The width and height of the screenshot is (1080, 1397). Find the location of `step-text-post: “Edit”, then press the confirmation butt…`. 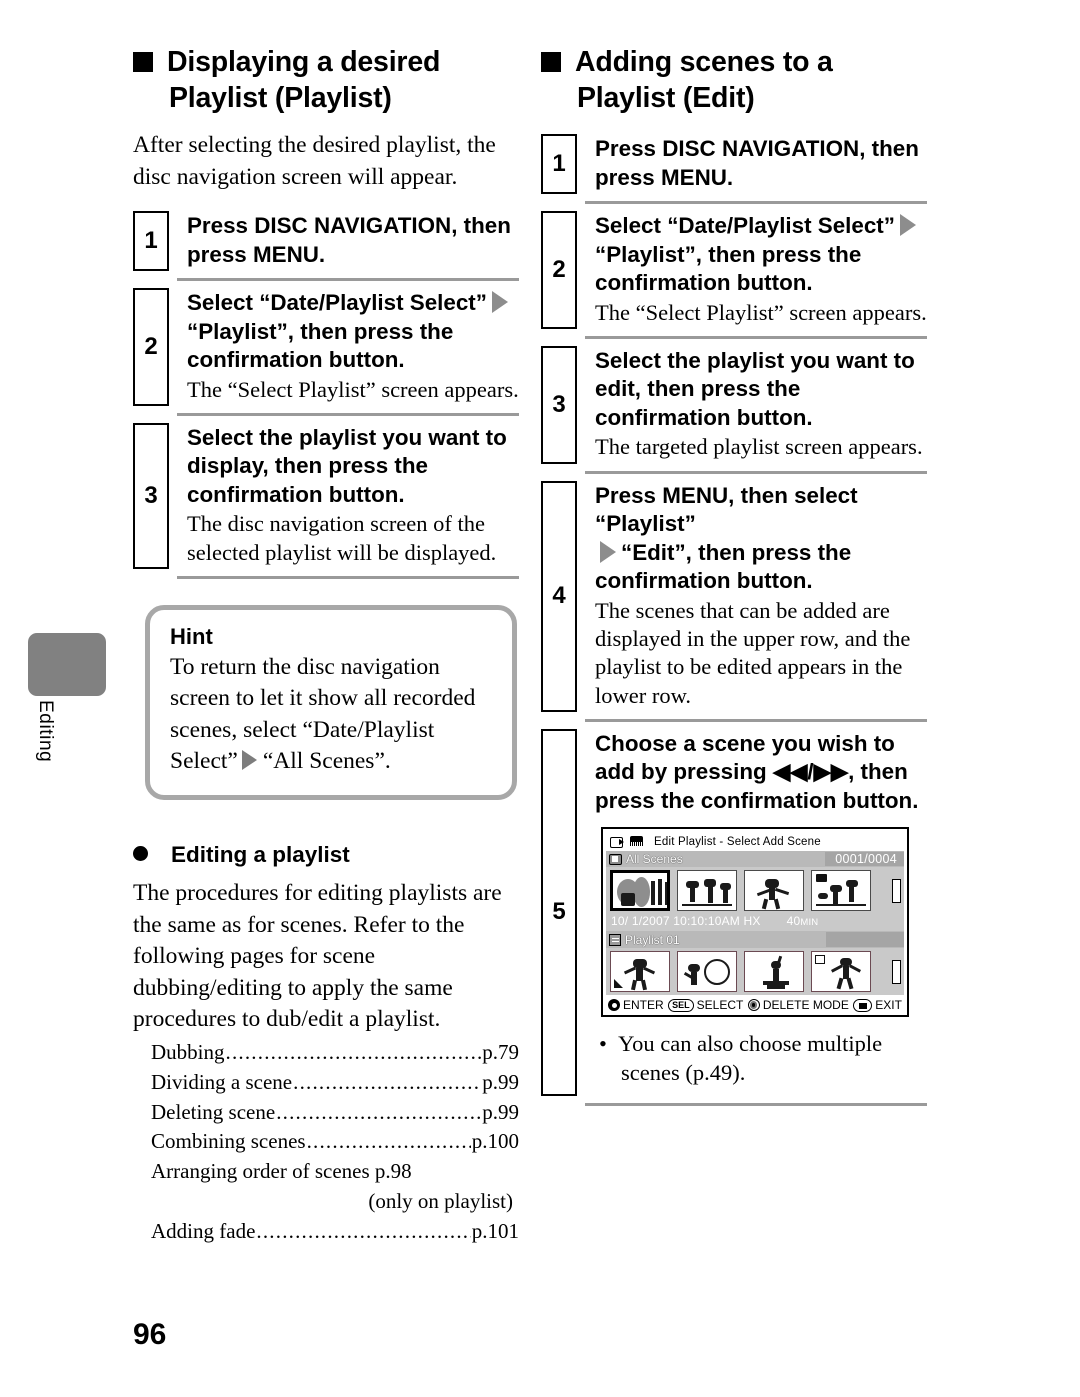

step-text-post: “Edit”, then press the confirmation butt… is located at coordinates (723, 566).